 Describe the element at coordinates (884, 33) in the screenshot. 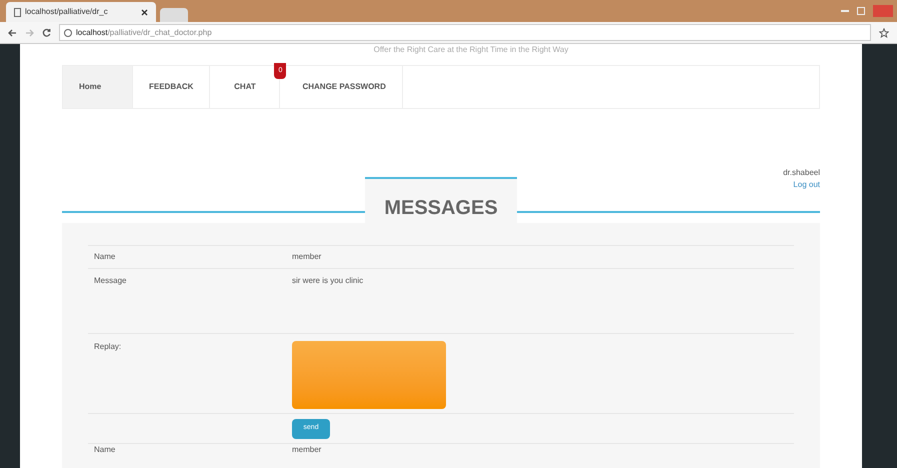

I see `star-icon` at that location.